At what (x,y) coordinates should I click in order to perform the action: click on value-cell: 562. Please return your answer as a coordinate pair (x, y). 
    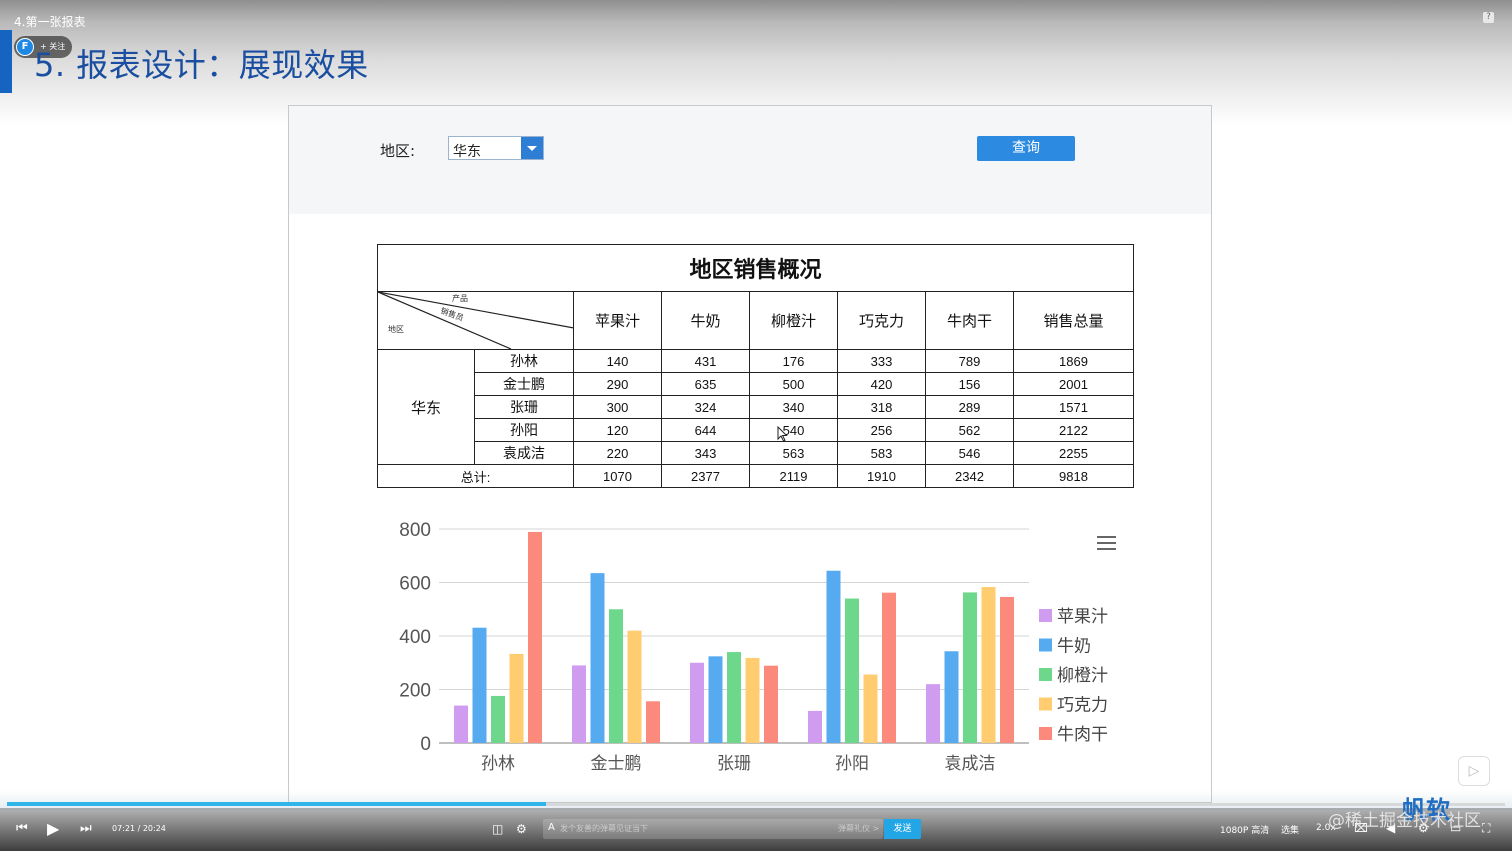
    Looking at the image, I should click on (969, 430).